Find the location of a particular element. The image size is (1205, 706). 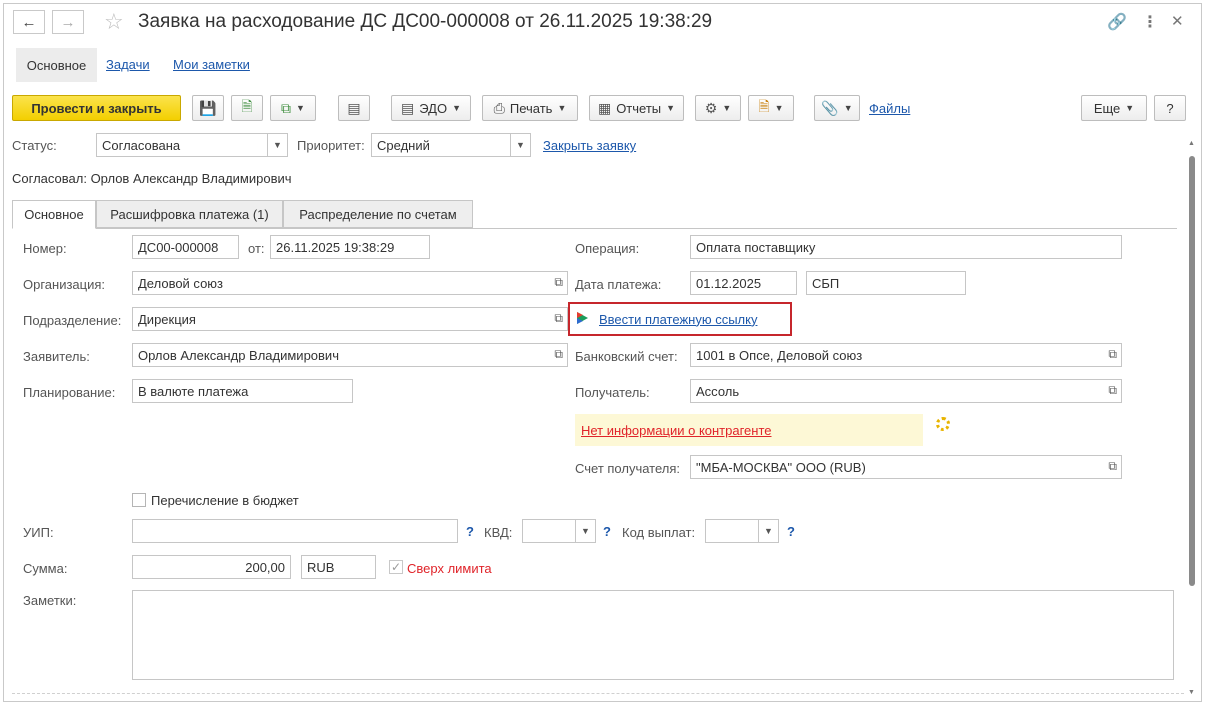

recipient-account-value: "МБА-МОСКВА" ООО (RUB) is located at coordinates (781, 467).